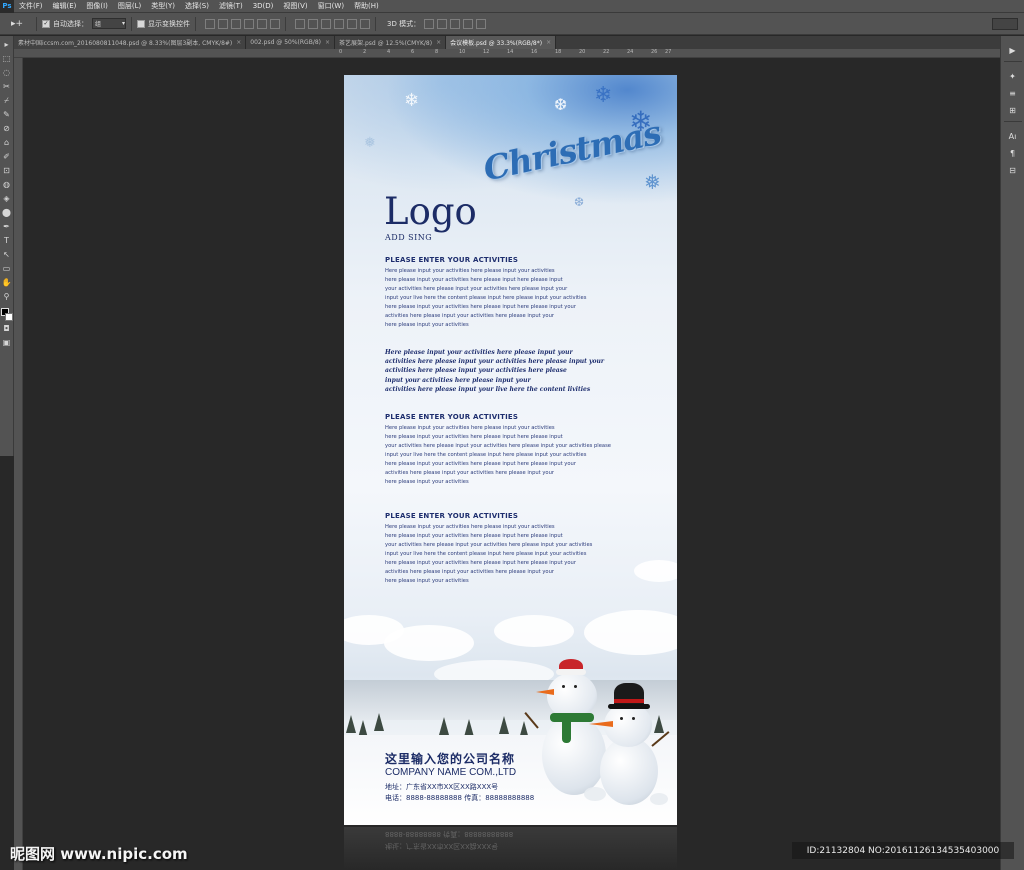  Describe the element at coordinates (442, 23) in the screenshot. I see `3d-roll-icon` at that location.